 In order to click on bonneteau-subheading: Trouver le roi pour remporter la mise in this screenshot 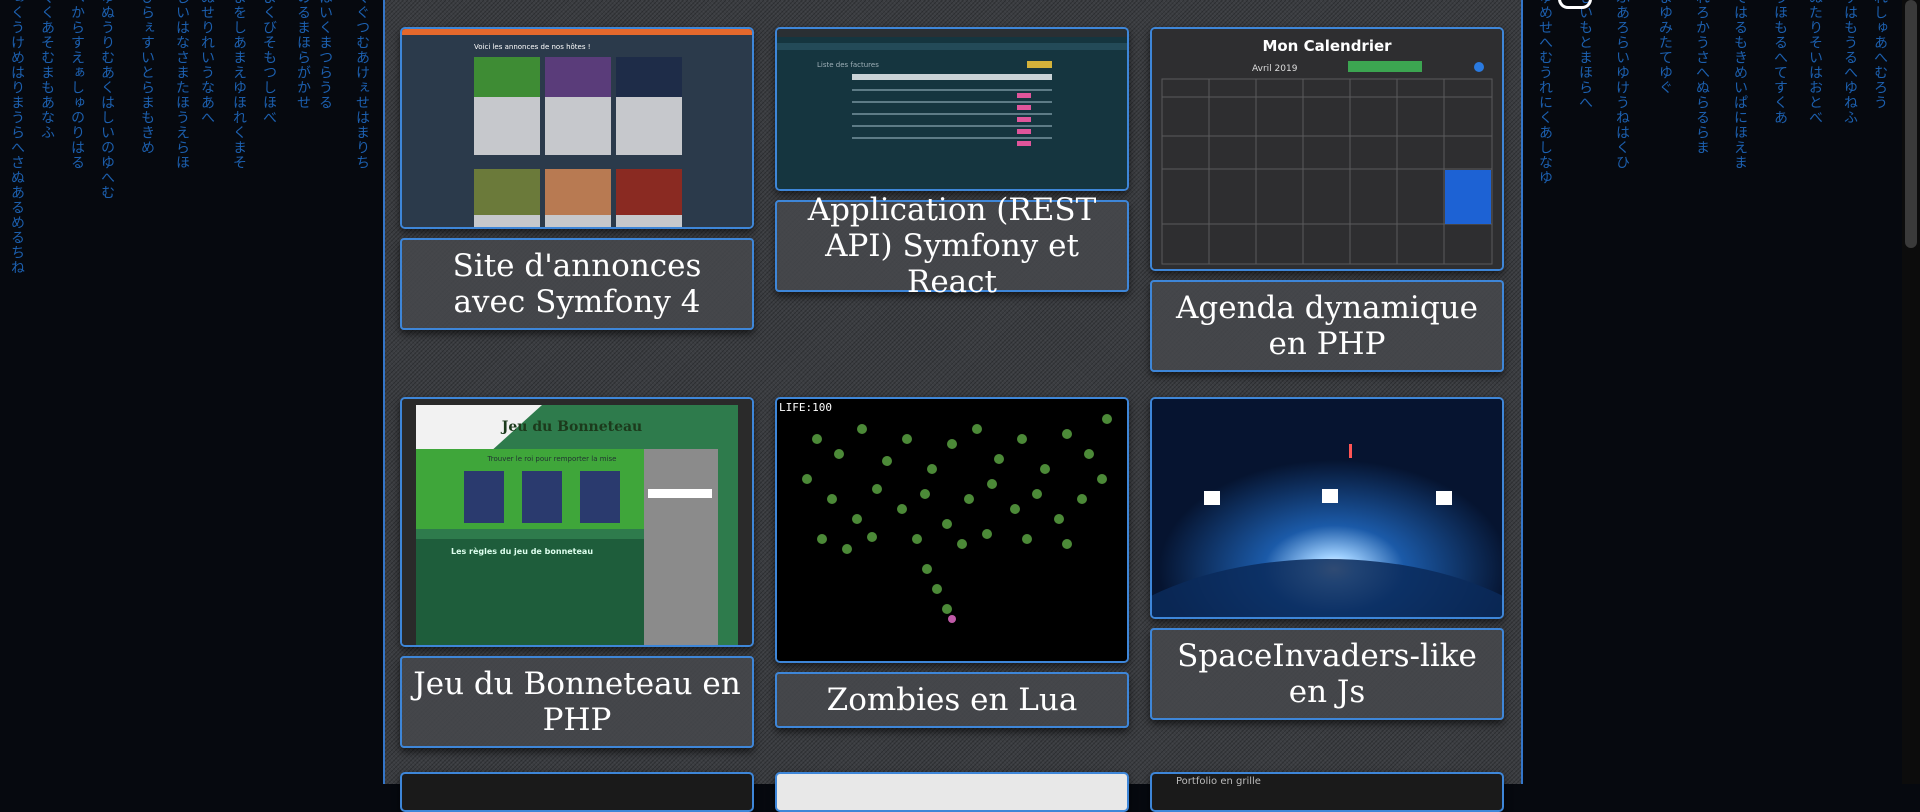, I will do `click(552, 459)`.